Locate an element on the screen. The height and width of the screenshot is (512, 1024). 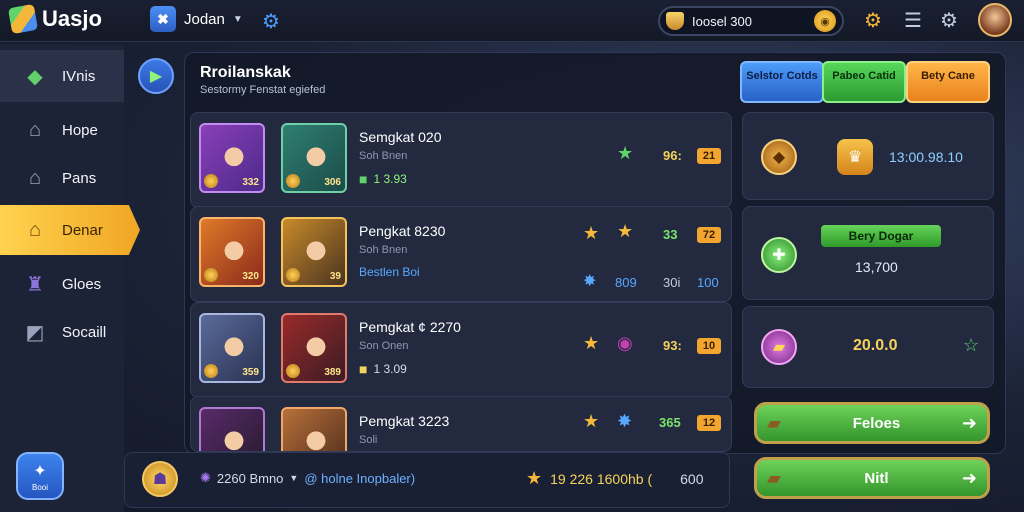
reward-value: 20.0.0 is located at coordinates (875, 345).